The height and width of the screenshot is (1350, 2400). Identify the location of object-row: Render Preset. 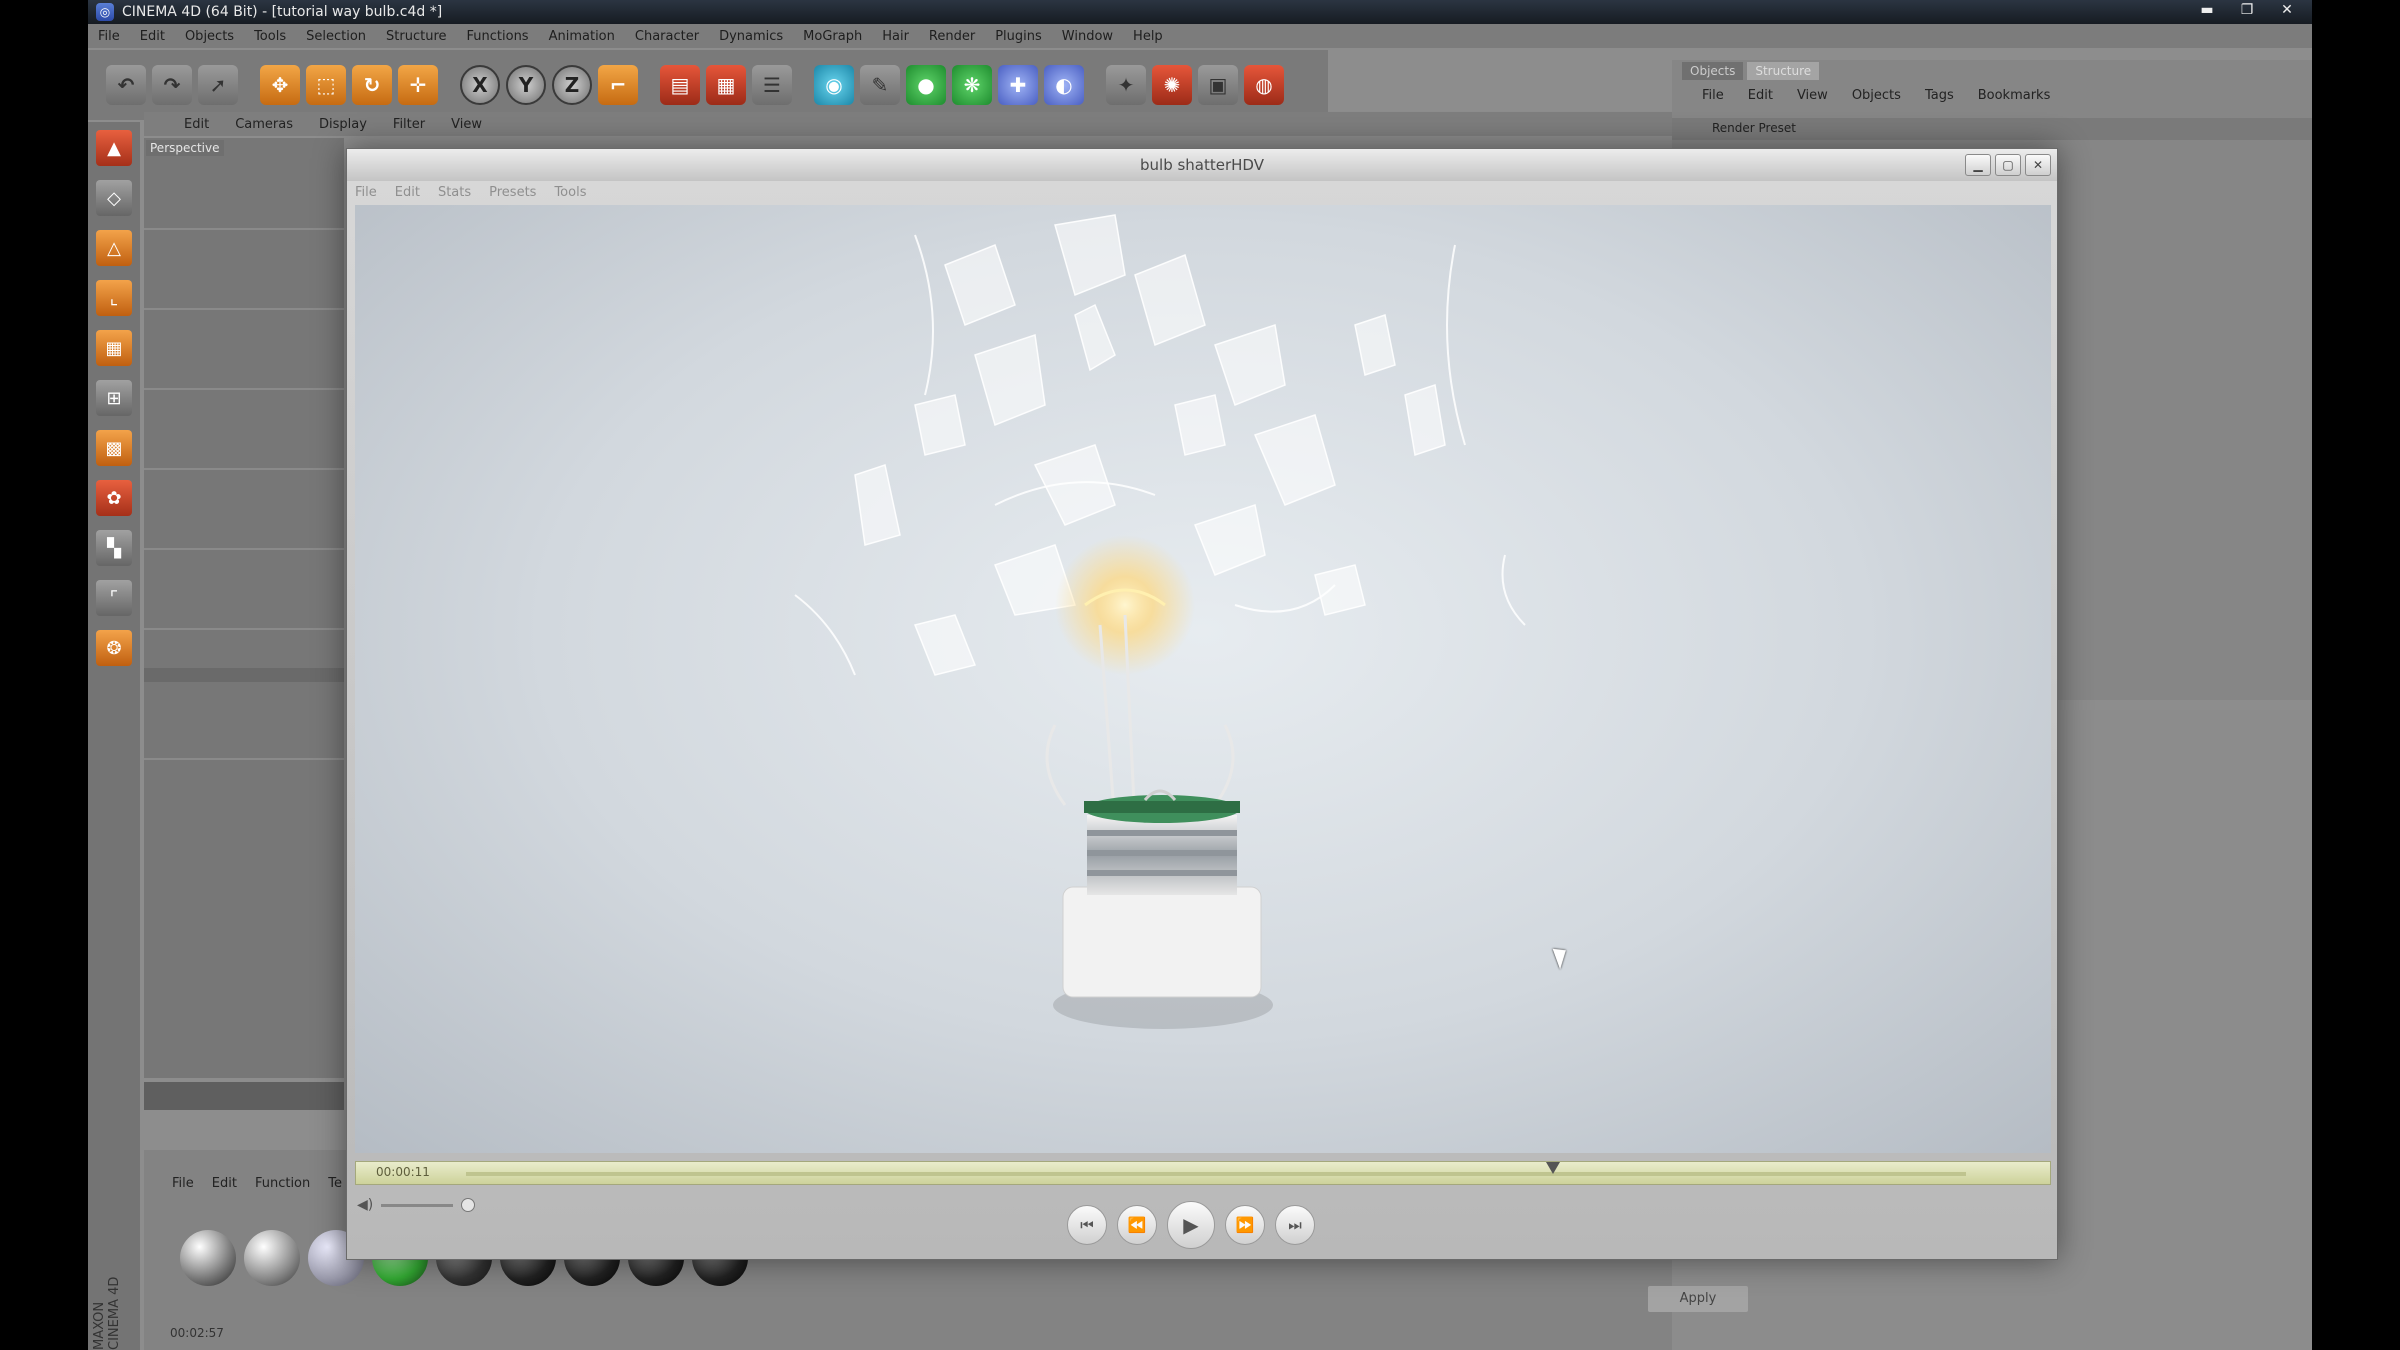
(1992, 129).